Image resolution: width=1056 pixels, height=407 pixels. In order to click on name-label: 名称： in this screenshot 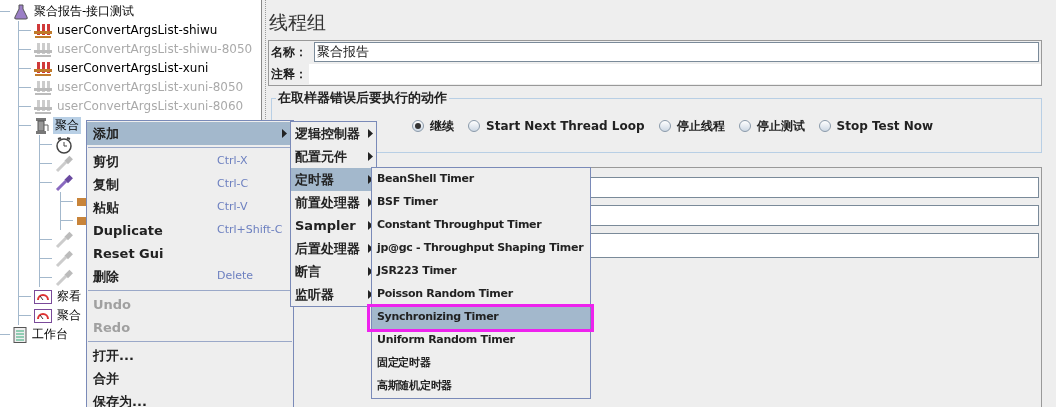, I will do `click(289, 52)`.